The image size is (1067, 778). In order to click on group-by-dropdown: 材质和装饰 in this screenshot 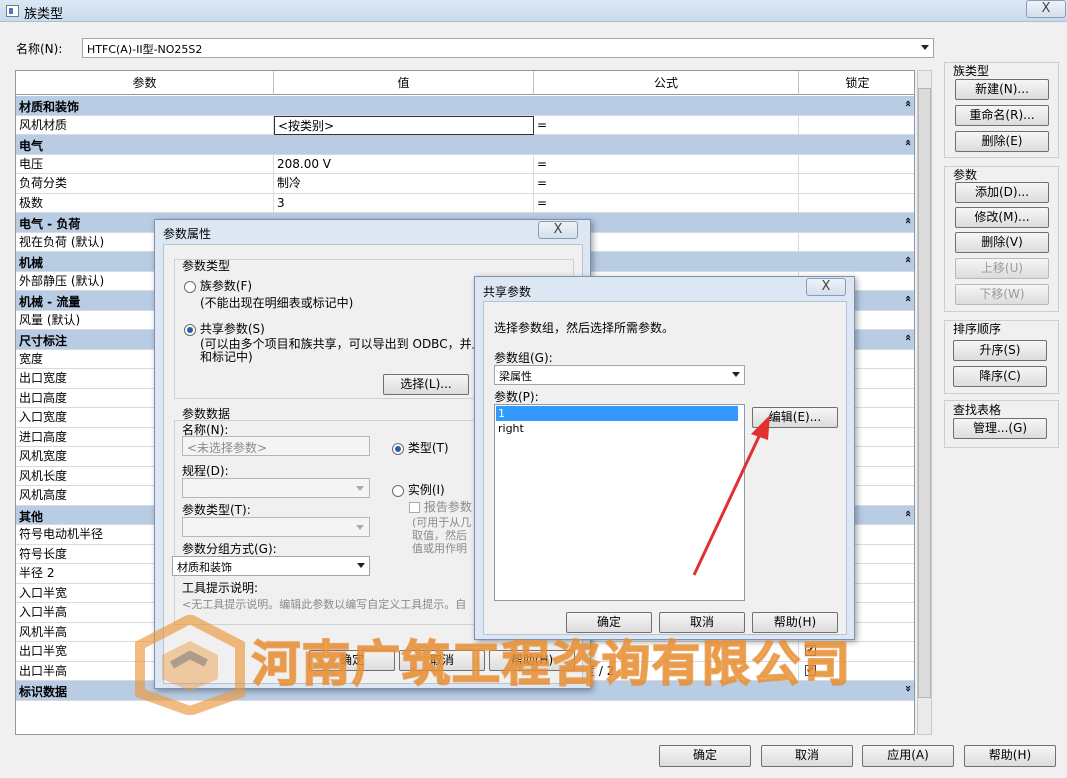, I will do `click(271, 566)`.